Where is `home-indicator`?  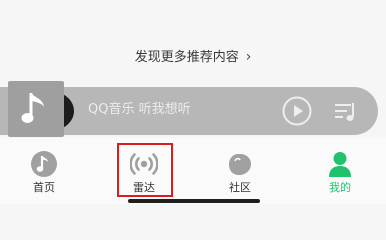 home-indicator is located at coordinates (194, 201).